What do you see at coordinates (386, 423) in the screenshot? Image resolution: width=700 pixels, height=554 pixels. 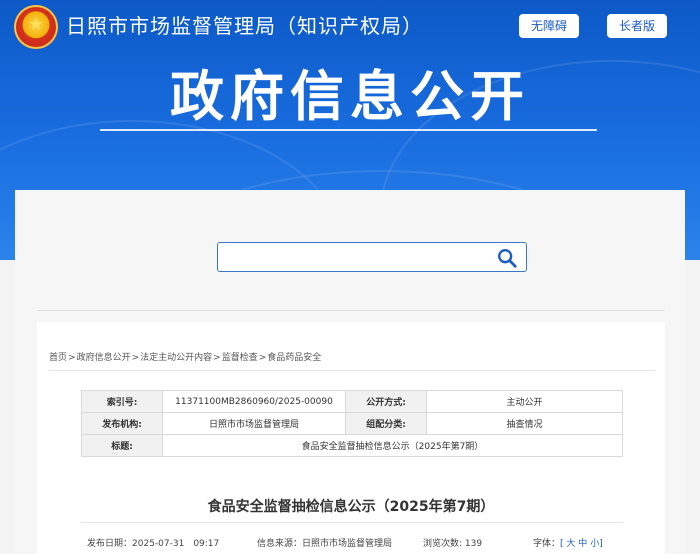 I see `category-label: 组配分类:` at bounding box center [386, 423].